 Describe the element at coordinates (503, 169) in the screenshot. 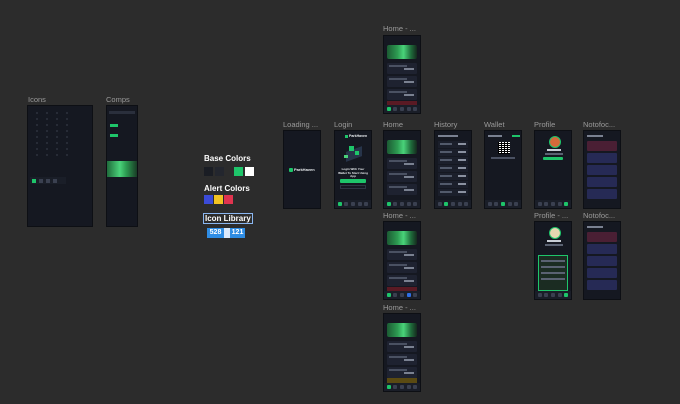

I see `wallet-frame` at that location.